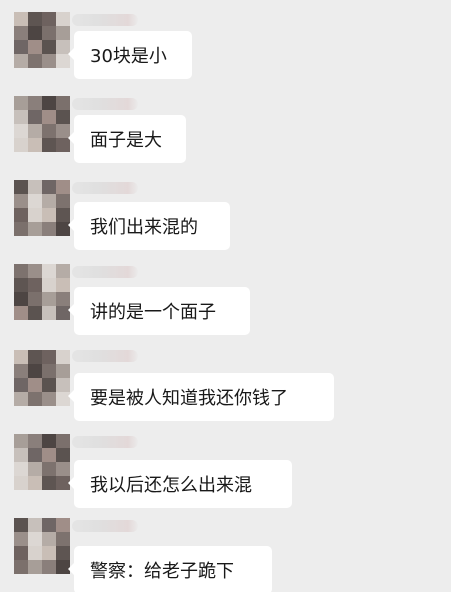  Describe the element at coordinates (225, 126) in the screenshot. I see `message-row: 面子是大` at that location.